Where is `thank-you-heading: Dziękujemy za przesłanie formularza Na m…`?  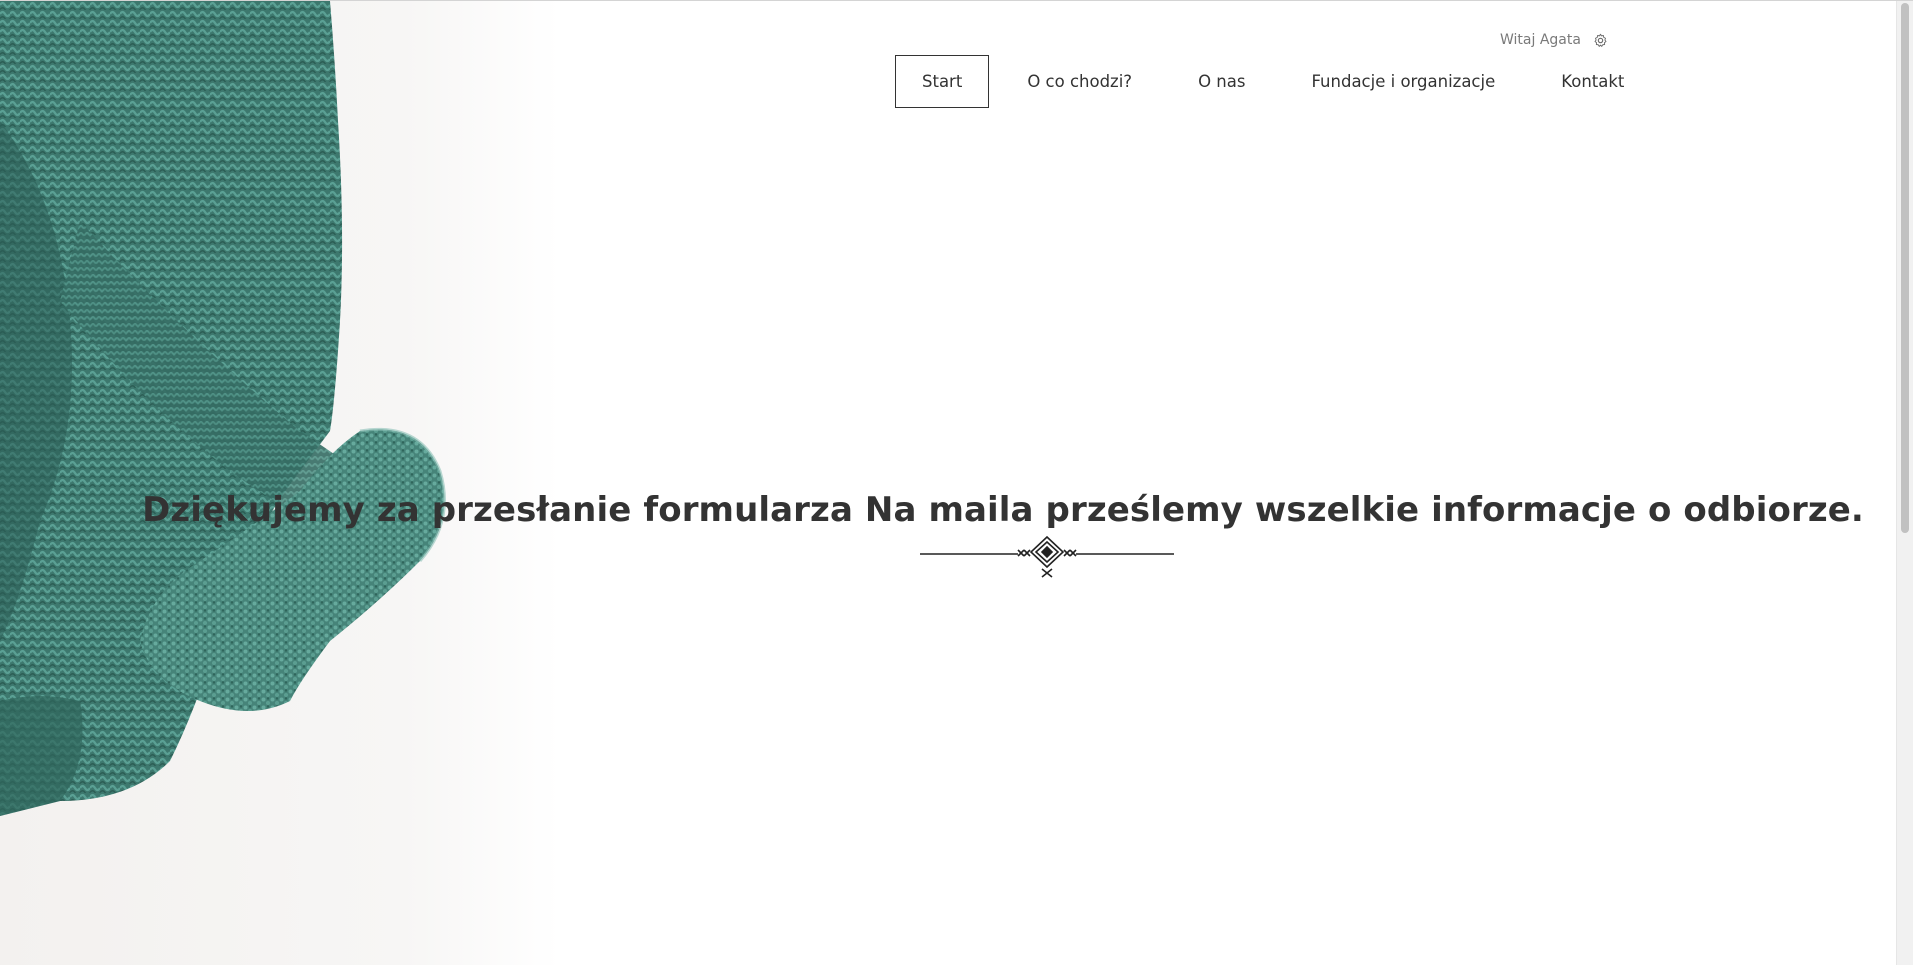 thank-you-heading: Dziękujemy za przesłanie formularza Na m… is located at coordinates (1003, 509).